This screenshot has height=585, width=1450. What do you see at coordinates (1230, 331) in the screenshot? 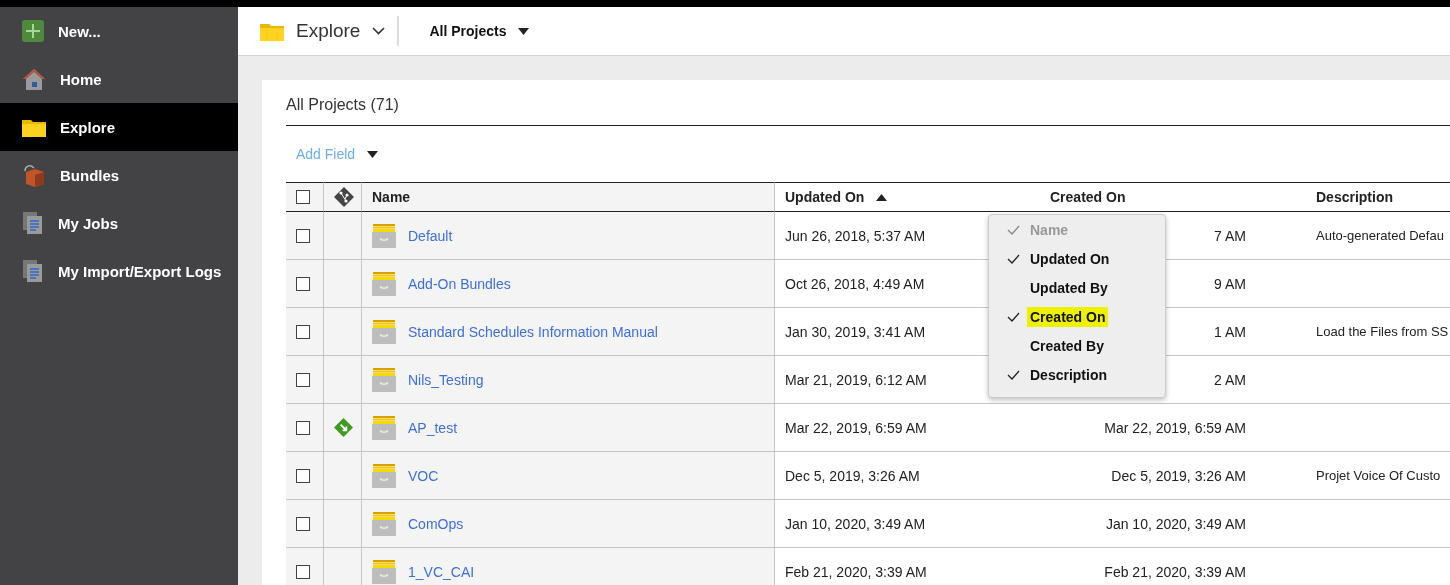
I see `table-cell: 1 AM` at bounding box center [1230, 331].